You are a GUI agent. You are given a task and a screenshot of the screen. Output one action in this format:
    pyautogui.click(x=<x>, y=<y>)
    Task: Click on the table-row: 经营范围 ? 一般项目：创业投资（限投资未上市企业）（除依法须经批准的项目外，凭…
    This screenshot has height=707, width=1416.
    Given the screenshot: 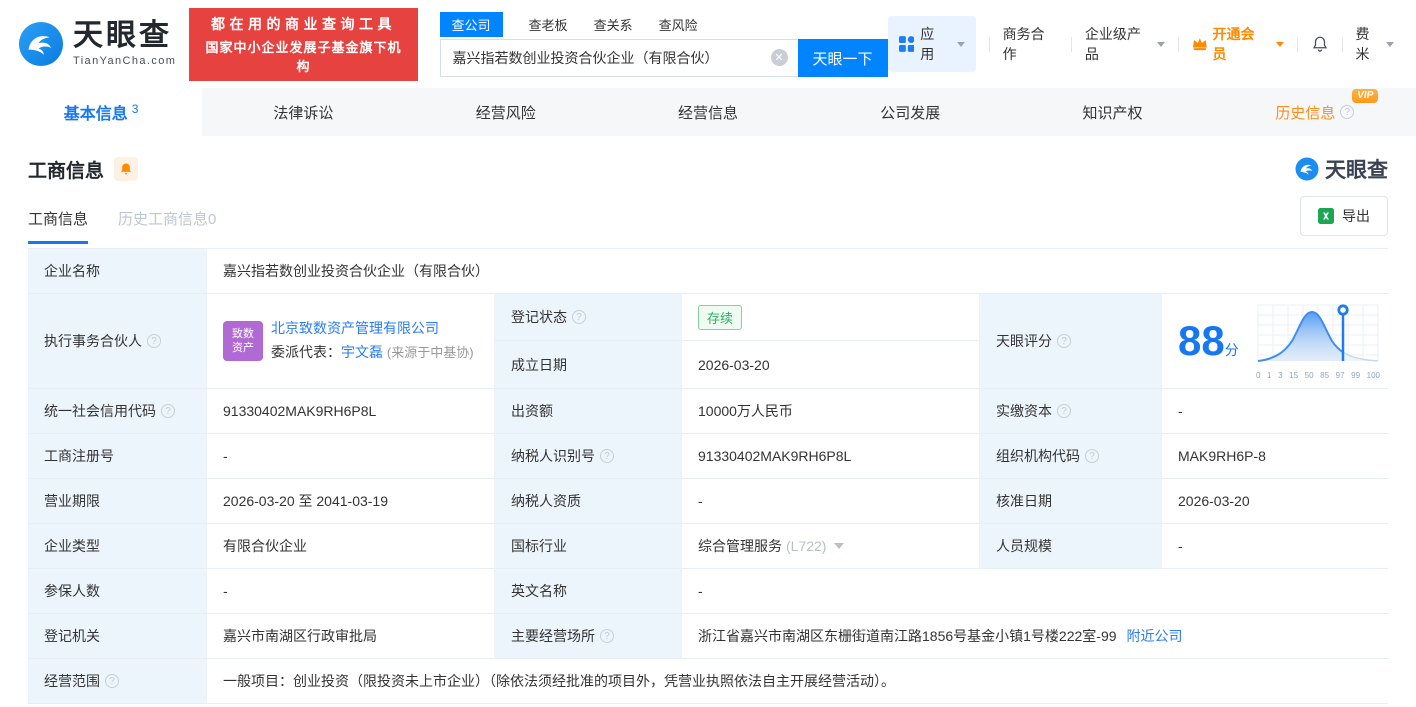 What is the action you would take?
    pyautogui.click(x=708, y=681)
    